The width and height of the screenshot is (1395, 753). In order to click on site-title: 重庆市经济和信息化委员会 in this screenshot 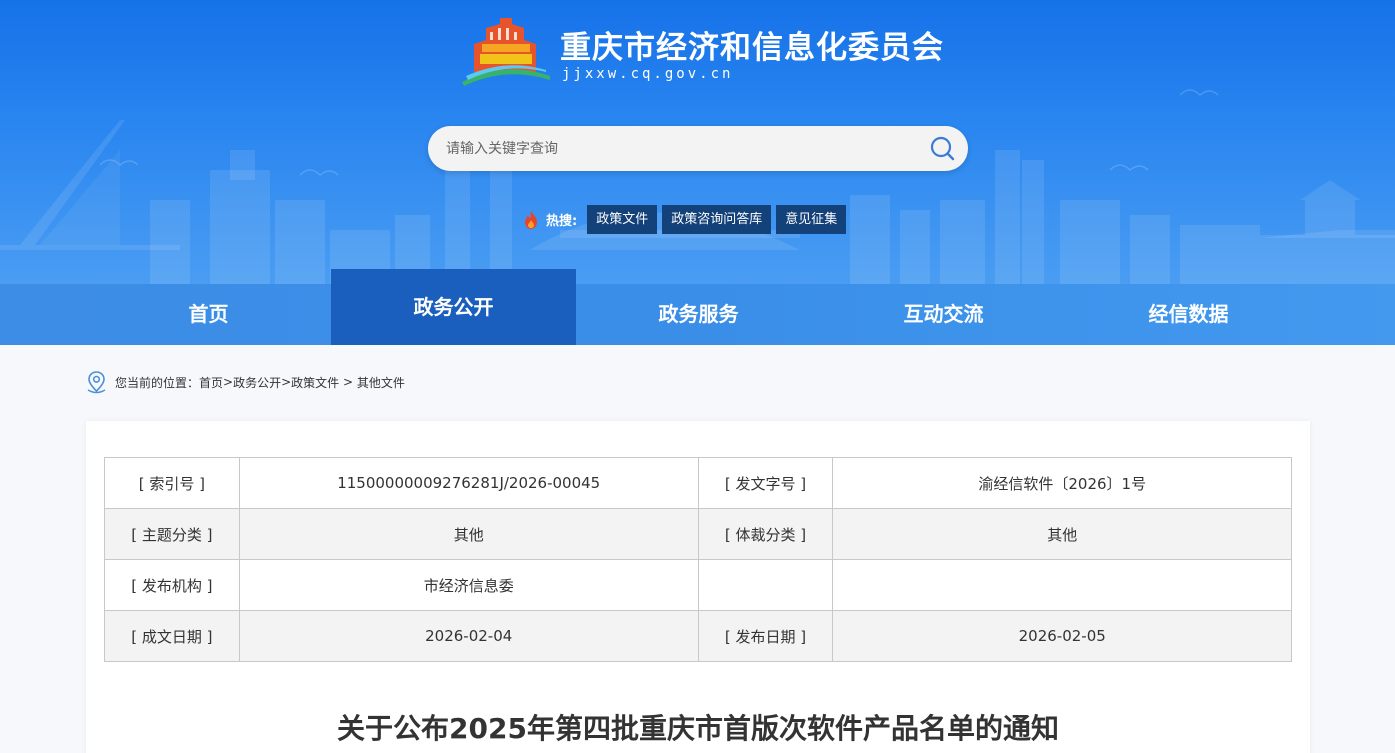, I will do `click(752, 44)`.